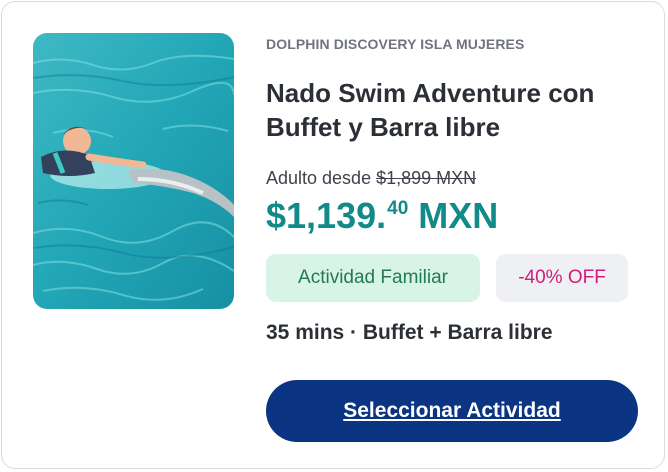  Describe the element at coordinates (426, 178) in the screenshot. I see `original-price: $1,899 MXN` at that location.